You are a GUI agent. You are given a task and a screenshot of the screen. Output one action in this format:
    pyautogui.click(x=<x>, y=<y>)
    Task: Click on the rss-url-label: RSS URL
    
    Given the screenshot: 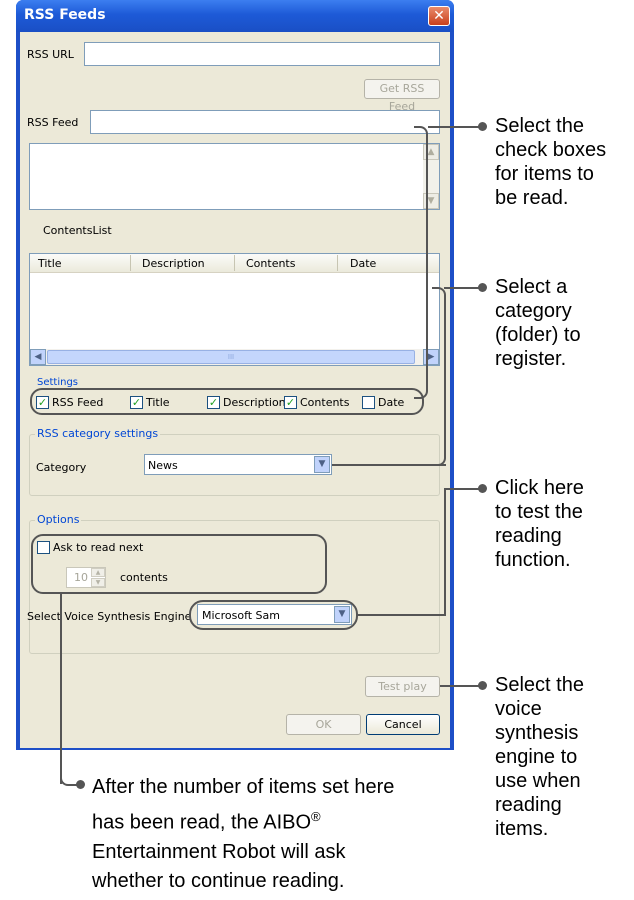 What is the action you would take?
    pyautogui.click(x=50, y=54)
    